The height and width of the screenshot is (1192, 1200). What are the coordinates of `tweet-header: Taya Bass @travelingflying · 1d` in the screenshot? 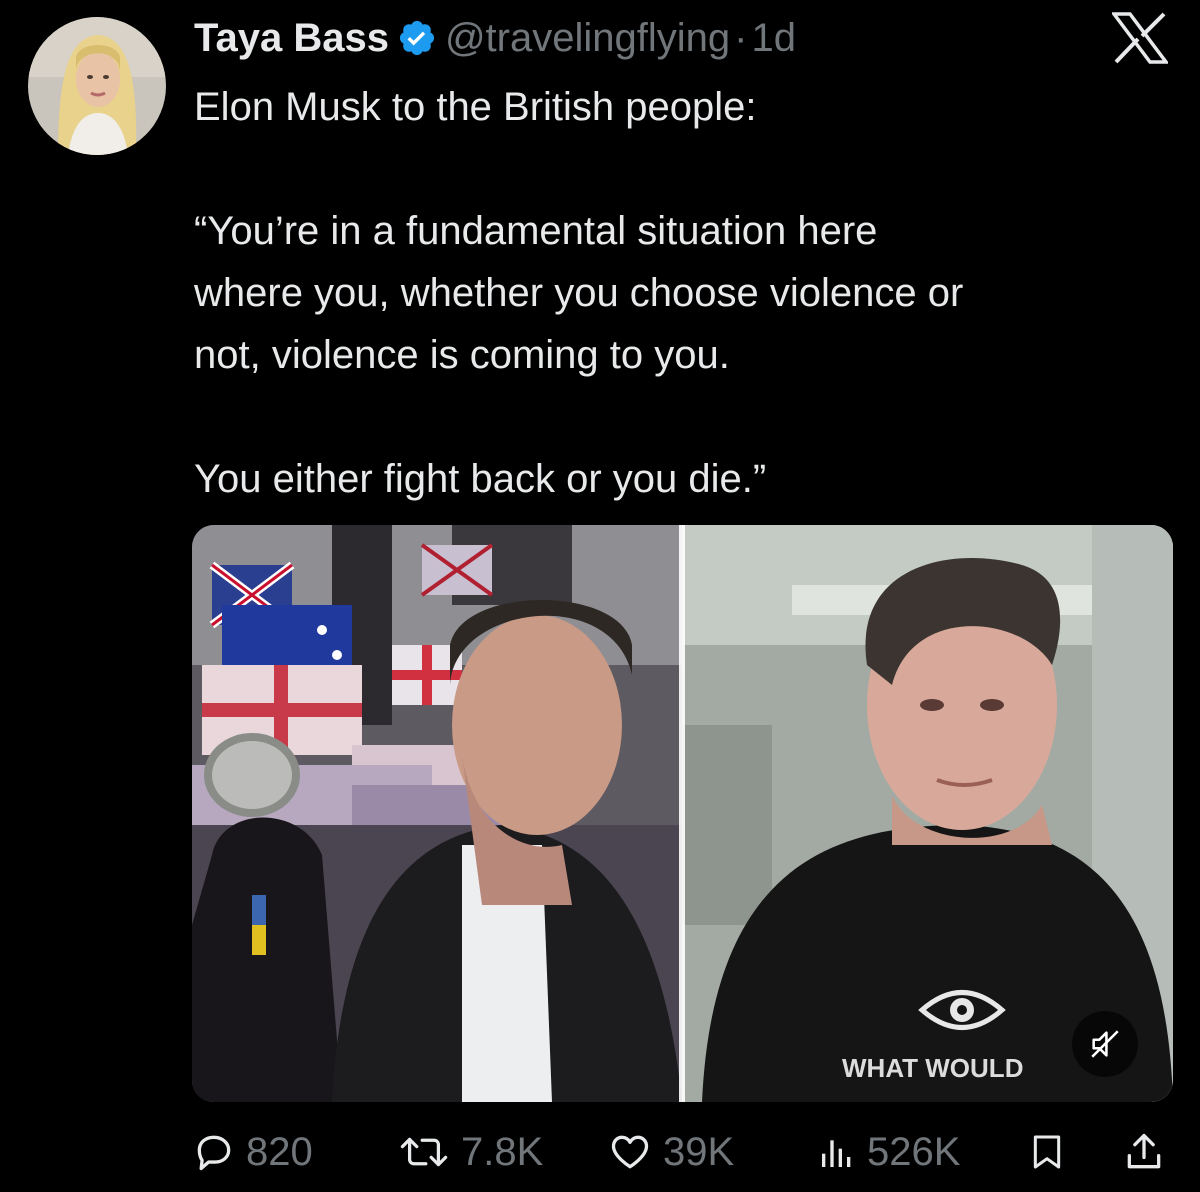 It's located at (495, 38).